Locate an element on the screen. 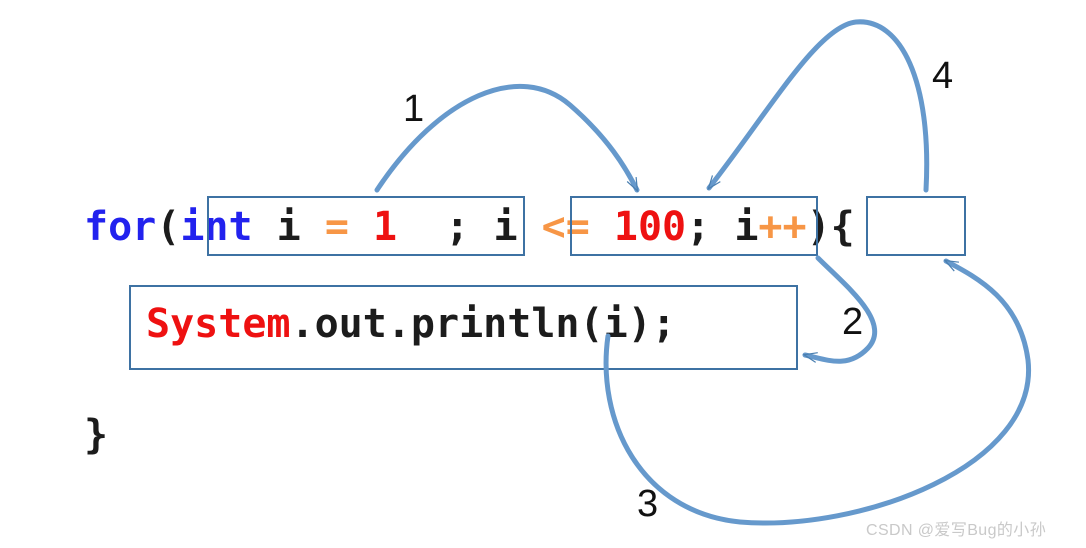 The height and width of the screenshot is (548, 1086). condition-box is located at coordinates (694, 226).